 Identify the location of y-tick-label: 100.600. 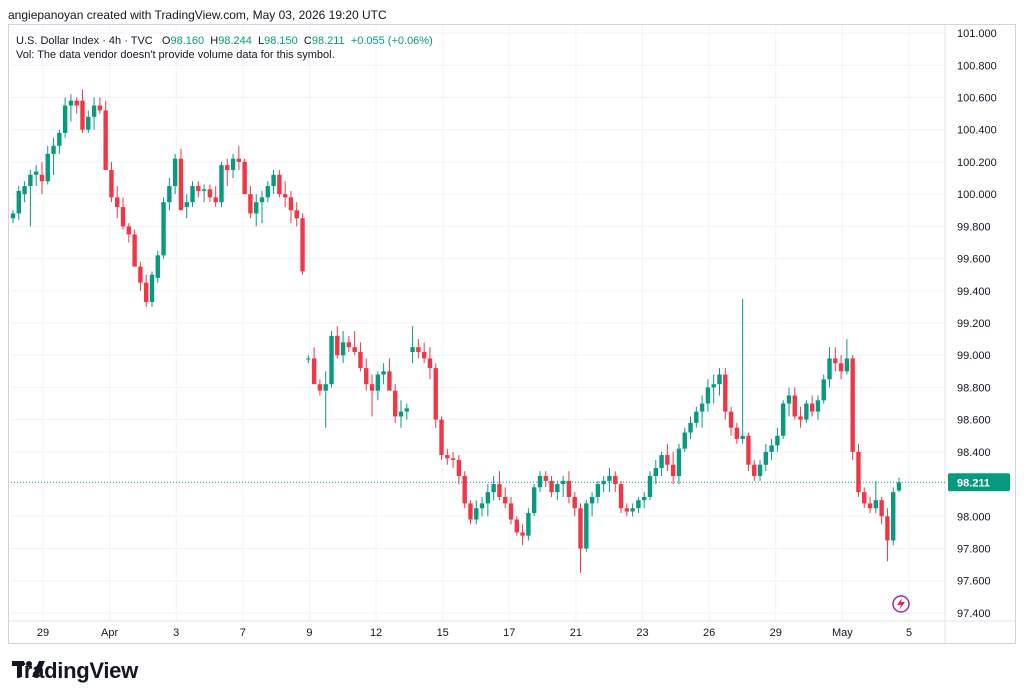
(977, 98).